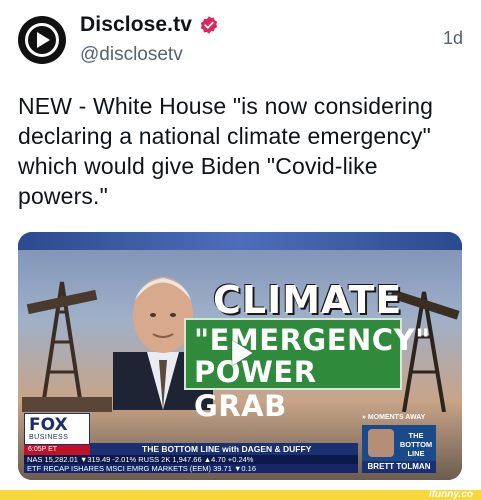 The height and width of the screenshot is (500, 481). Describe the element at coordinates (67, 346) in the screenshot. I see `oil-derrick-left-icon` at that location.